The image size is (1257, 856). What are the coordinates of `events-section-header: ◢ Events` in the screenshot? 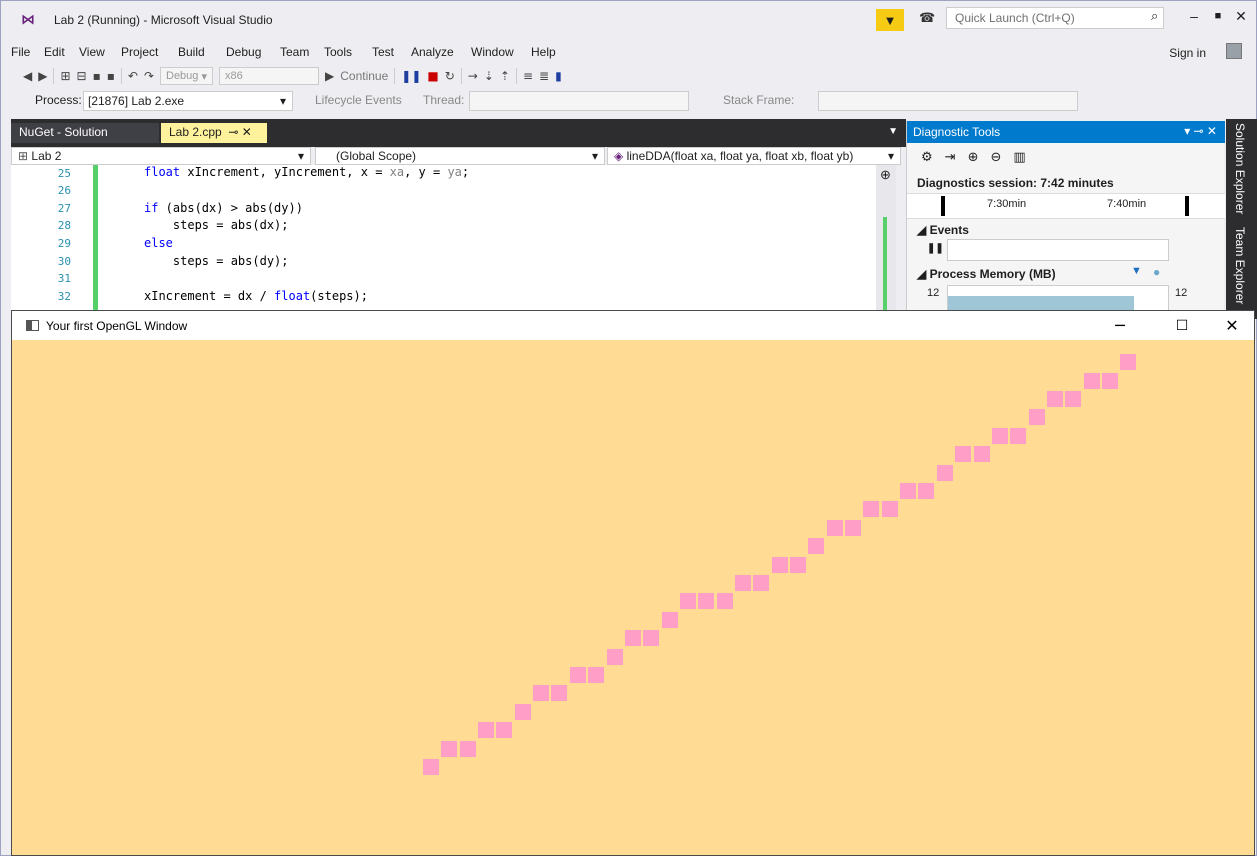 It's located at (943, 230).